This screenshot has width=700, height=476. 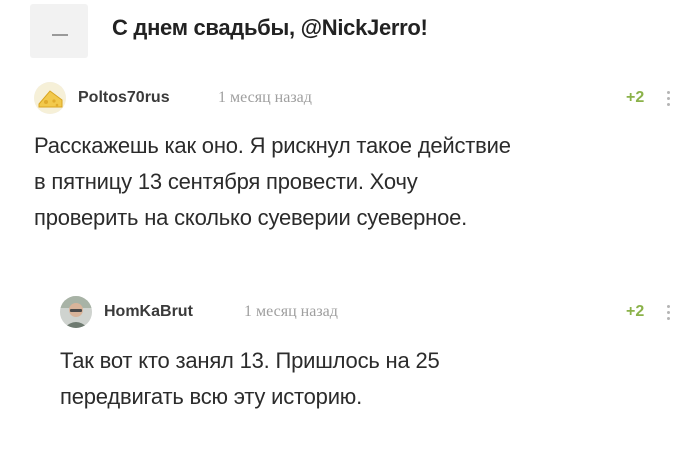 What do you see at coordinates (59, 31) in the screenshot?
I see `collapse-button` at bounding box center [59, 31].